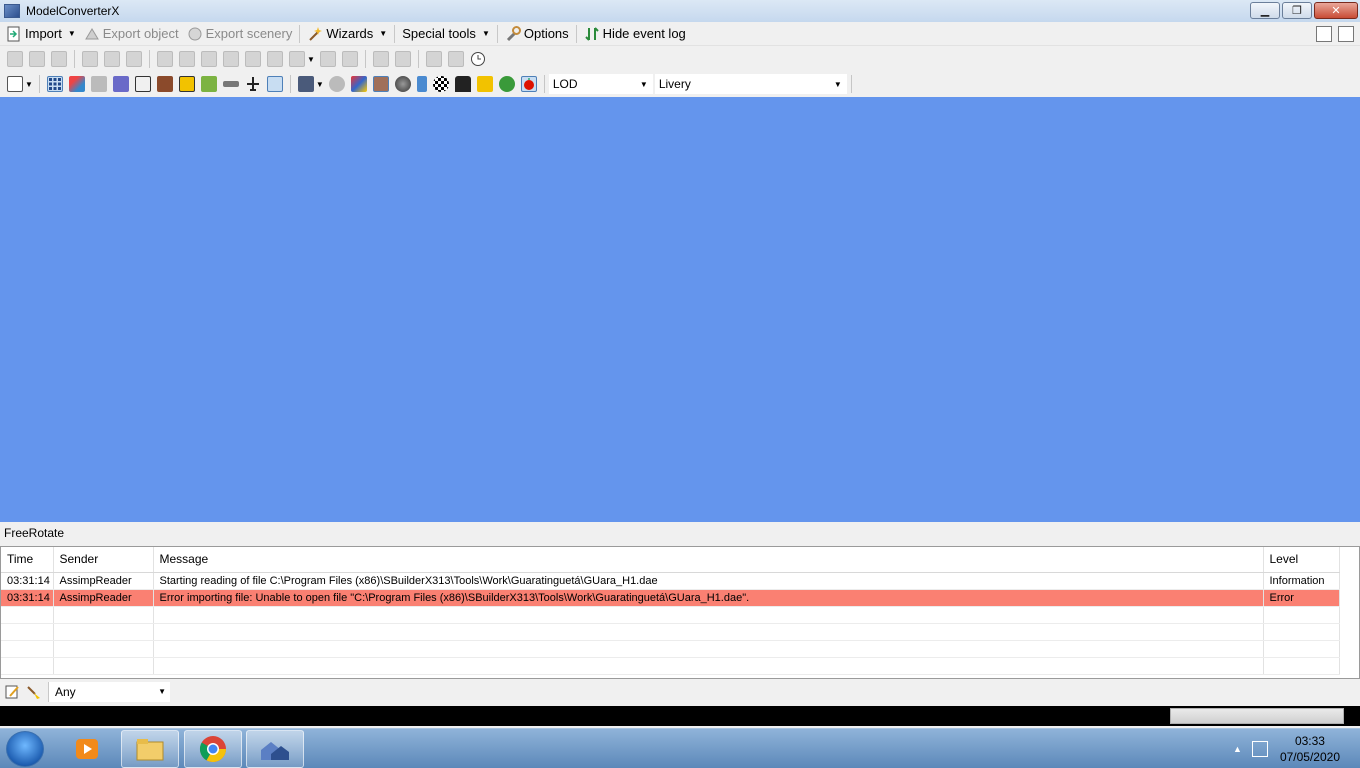 Image resolution: width=1360 pixels, height=768 pixels. What do you see at coordinates (421, 84) in the screenshot?
I see `normals-icon` at bounding box center [421, 84].